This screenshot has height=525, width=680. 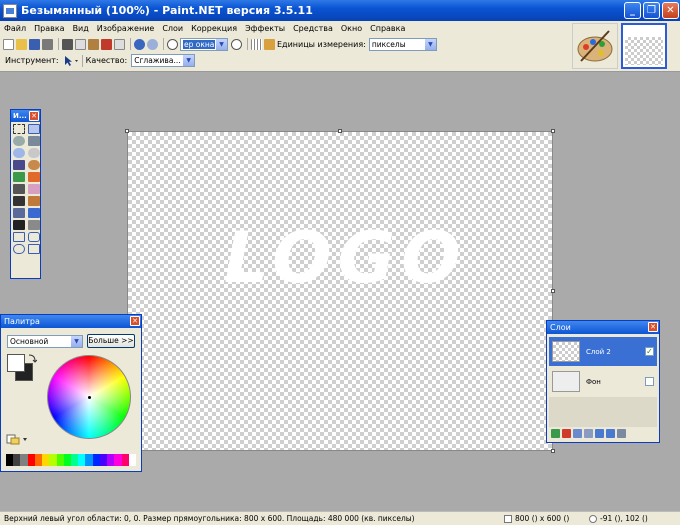 What do you see at coordinates (610, 433) in the screenshot?
I see `move-layer-down-icon` at bounding box center [610, 433].